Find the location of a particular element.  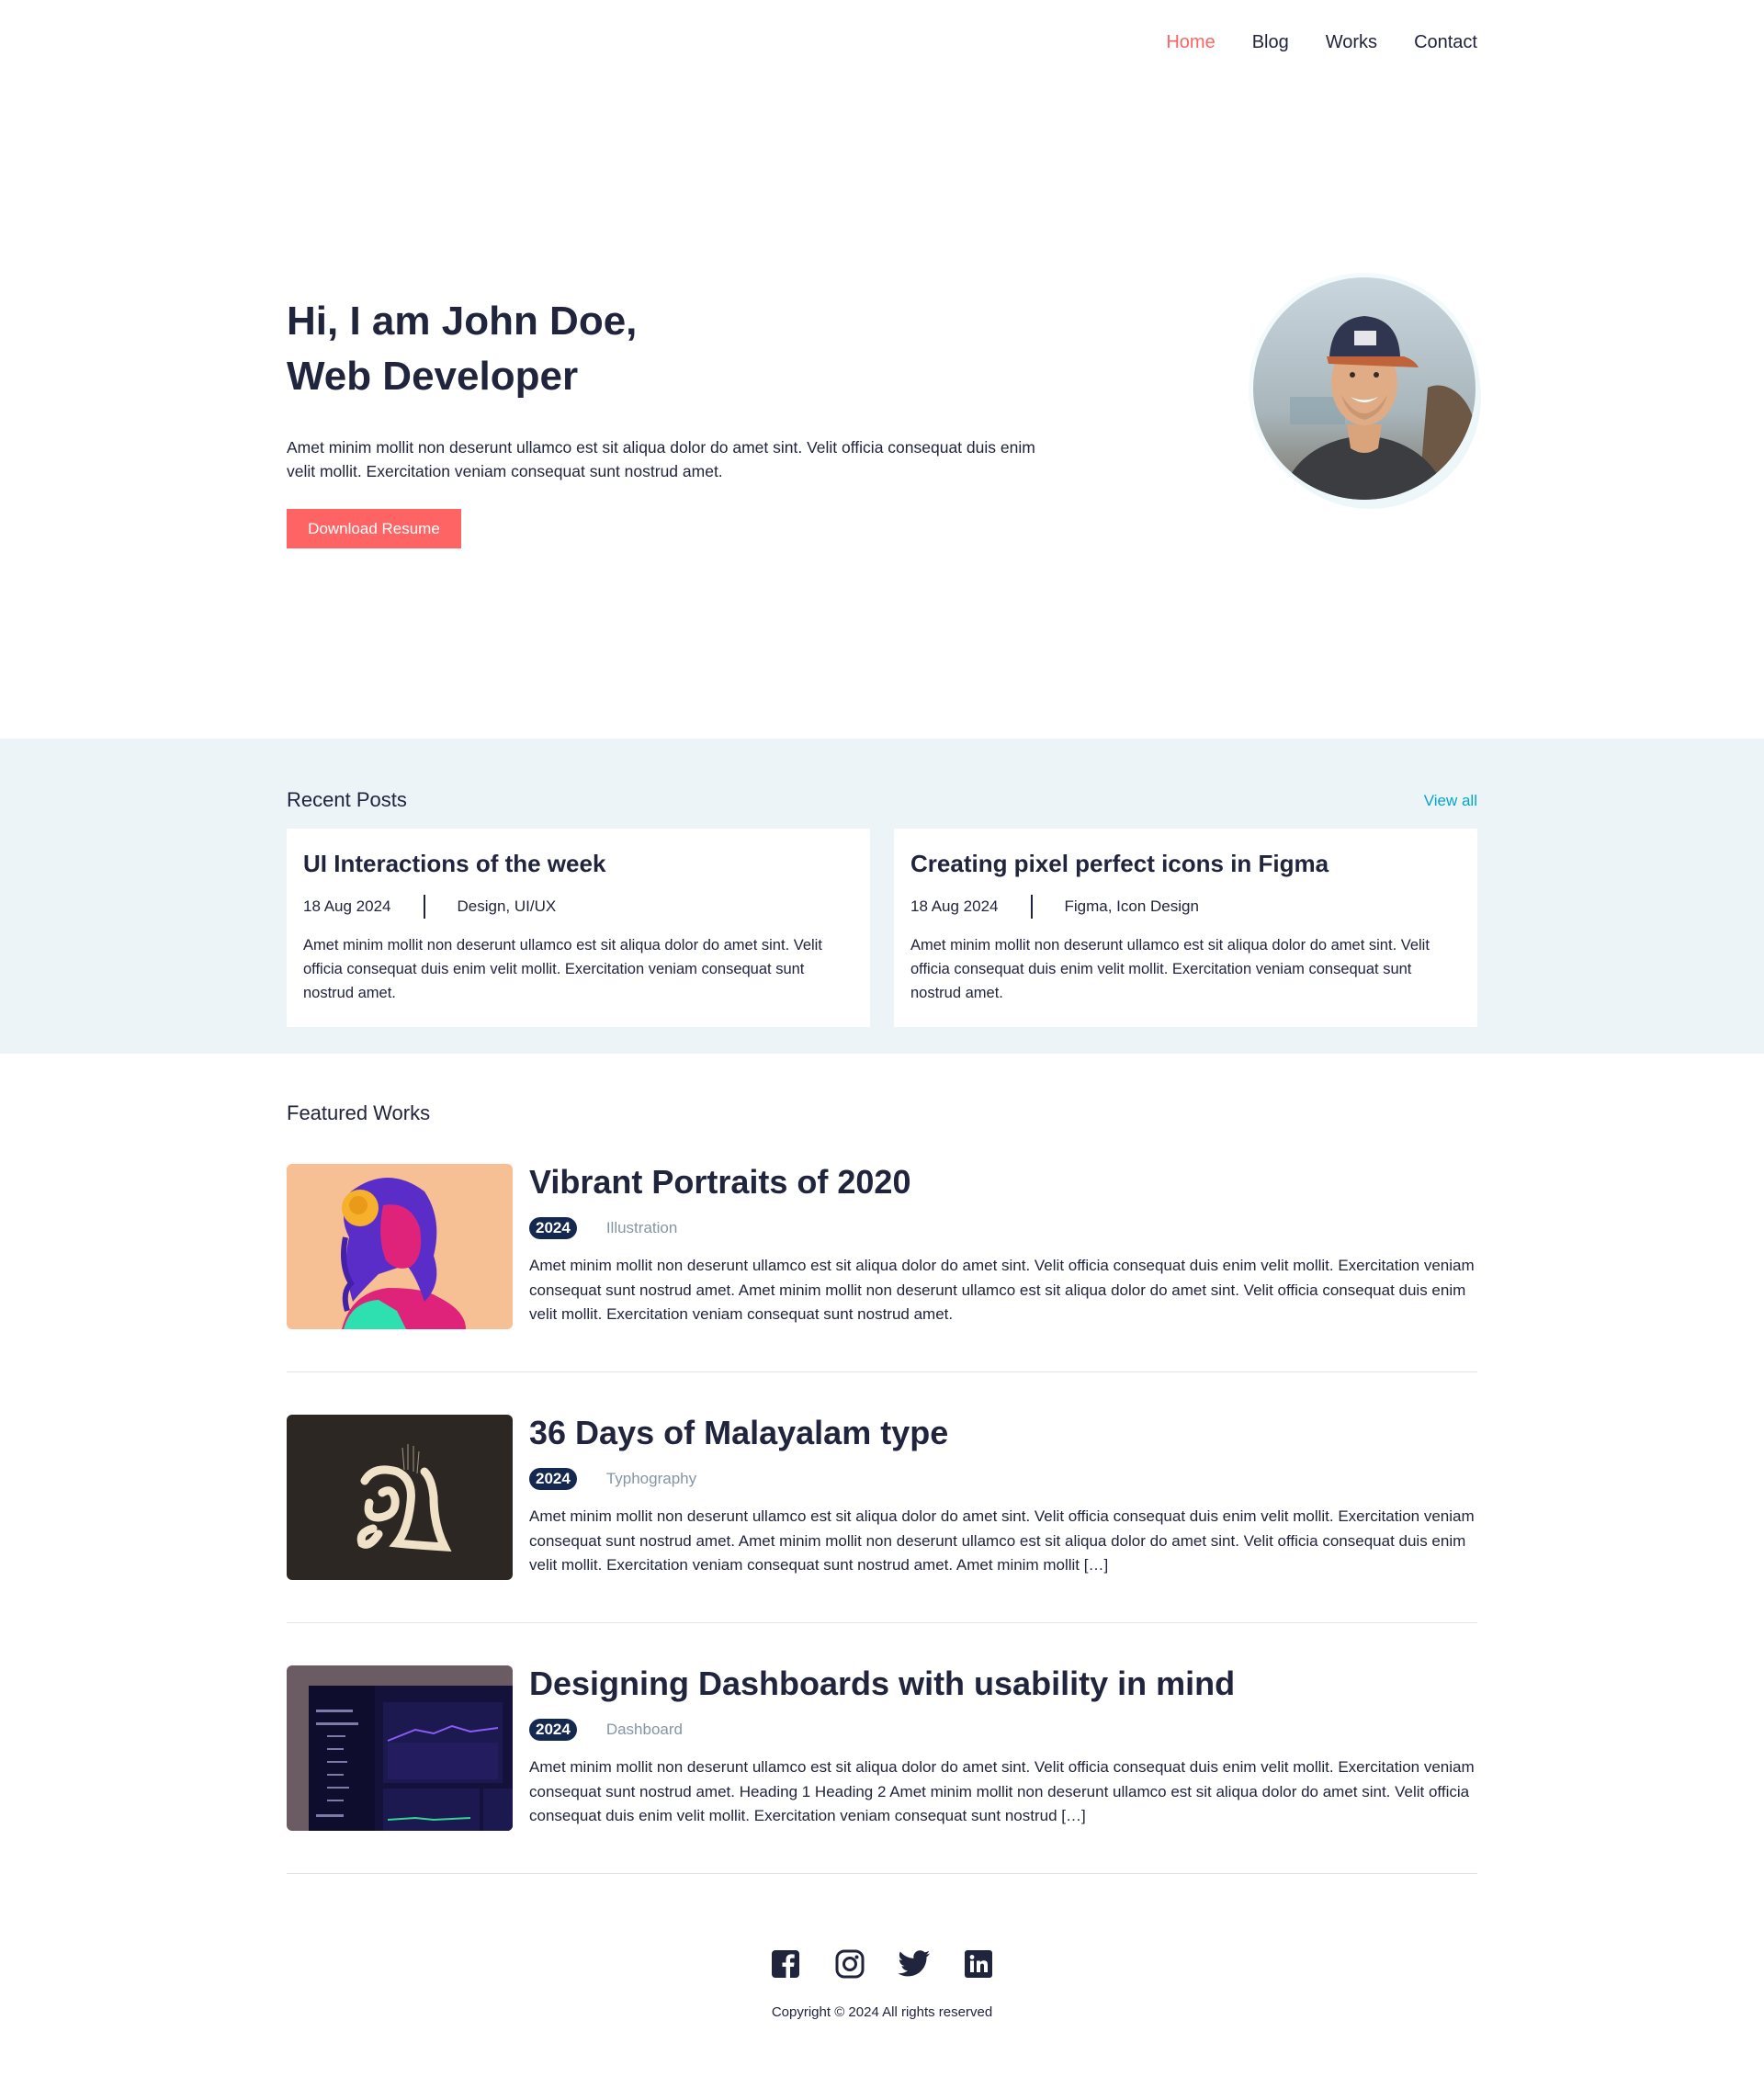

hero-title: Hi, I am John Doe, Web Developer is located at coordinates (608, 349).